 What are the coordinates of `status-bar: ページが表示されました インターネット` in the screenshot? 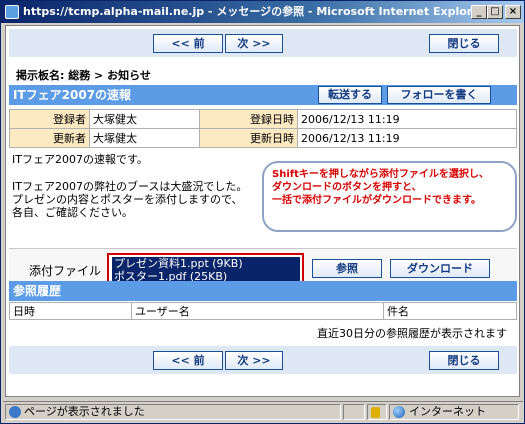 It's located at (263, 411).